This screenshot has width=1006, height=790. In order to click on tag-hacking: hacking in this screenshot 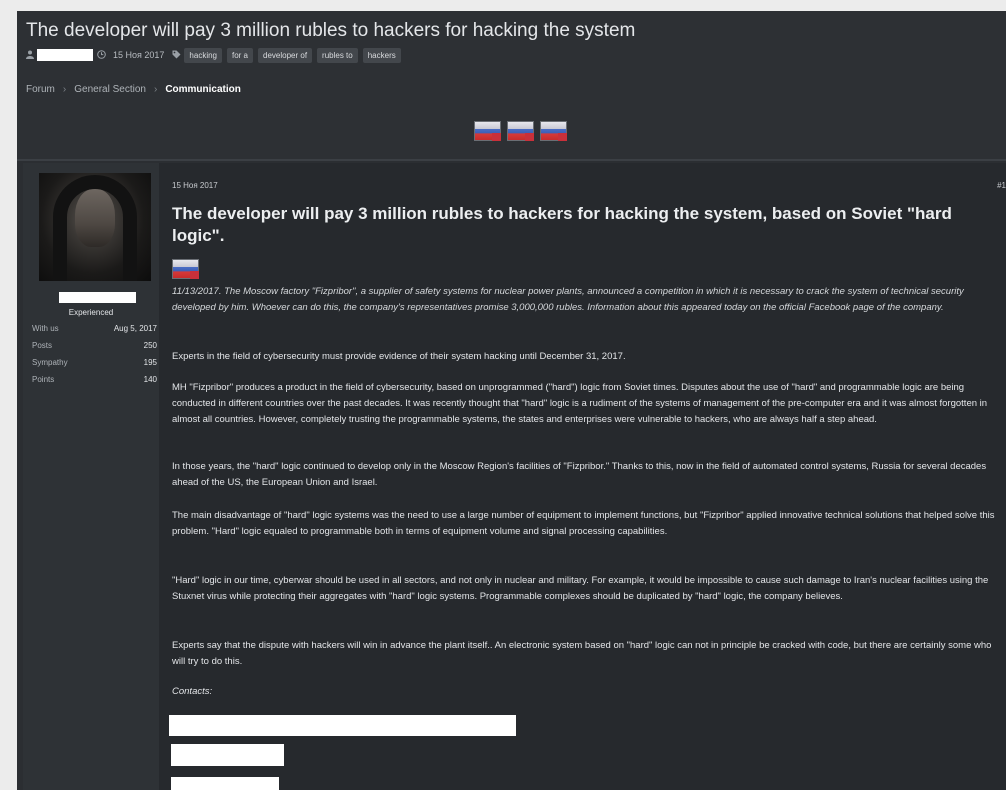, I will do `click(203, 55)`.